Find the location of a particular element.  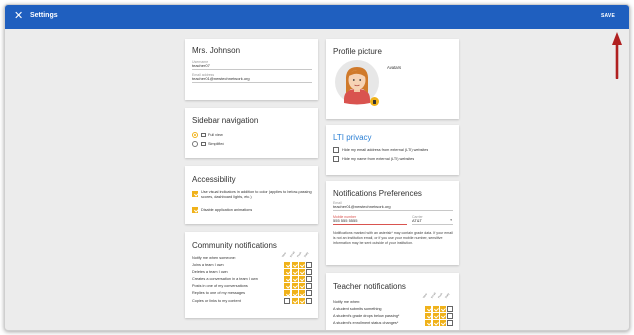

notification-row-label: A student's grade drops below passing* is located at coordinates (366, 315).